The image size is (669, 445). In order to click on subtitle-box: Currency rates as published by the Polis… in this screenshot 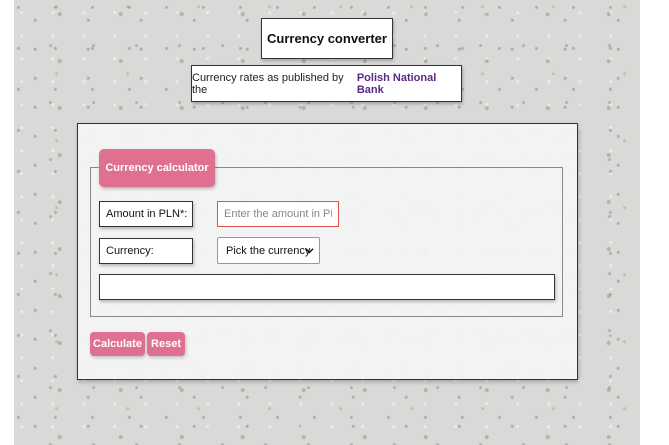, I will do `click(326, 83)`.